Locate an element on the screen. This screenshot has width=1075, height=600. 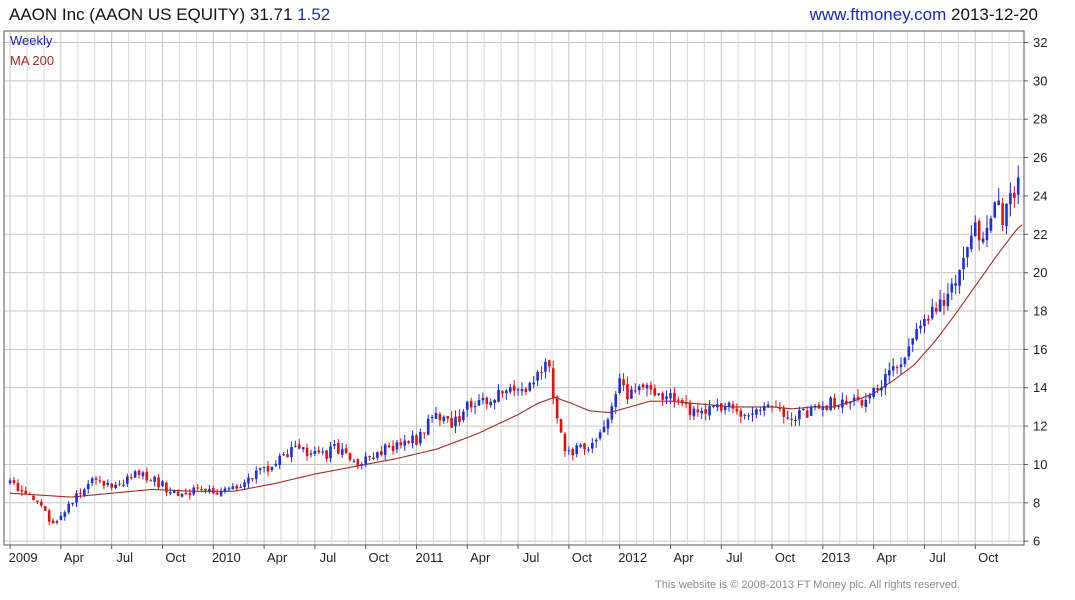
y-tick-label: 22 is located at coordinates (1040, 234).